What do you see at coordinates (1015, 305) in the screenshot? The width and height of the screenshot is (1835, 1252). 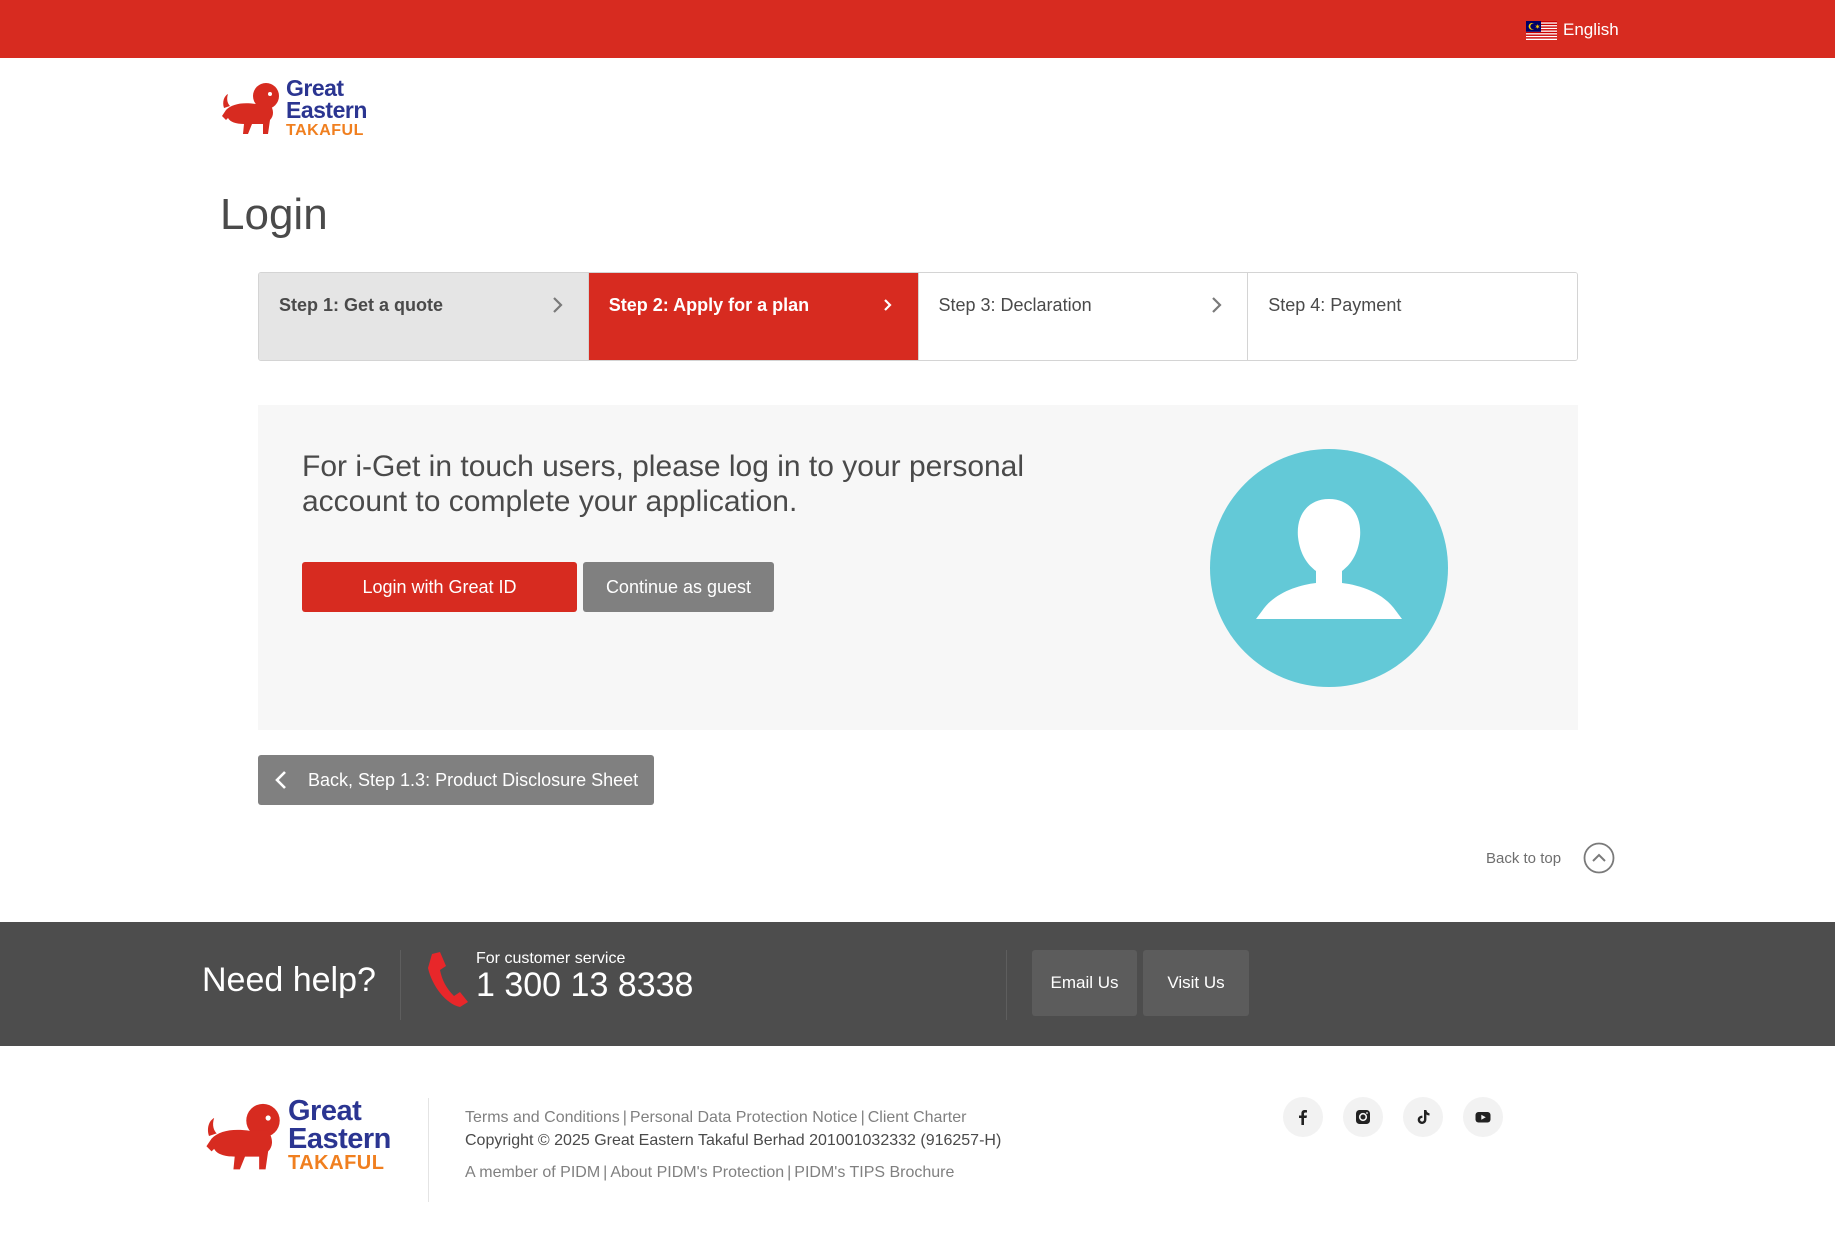 I see `step-label: Step 3: Declaration` at bounding box center [1015, 305].